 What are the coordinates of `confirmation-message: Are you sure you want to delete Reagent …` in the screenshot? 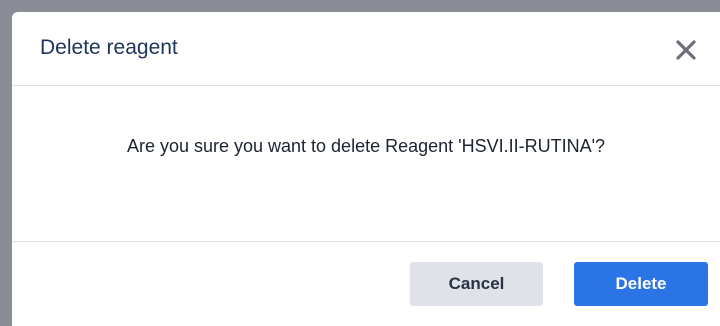 It's located at (366, 146).